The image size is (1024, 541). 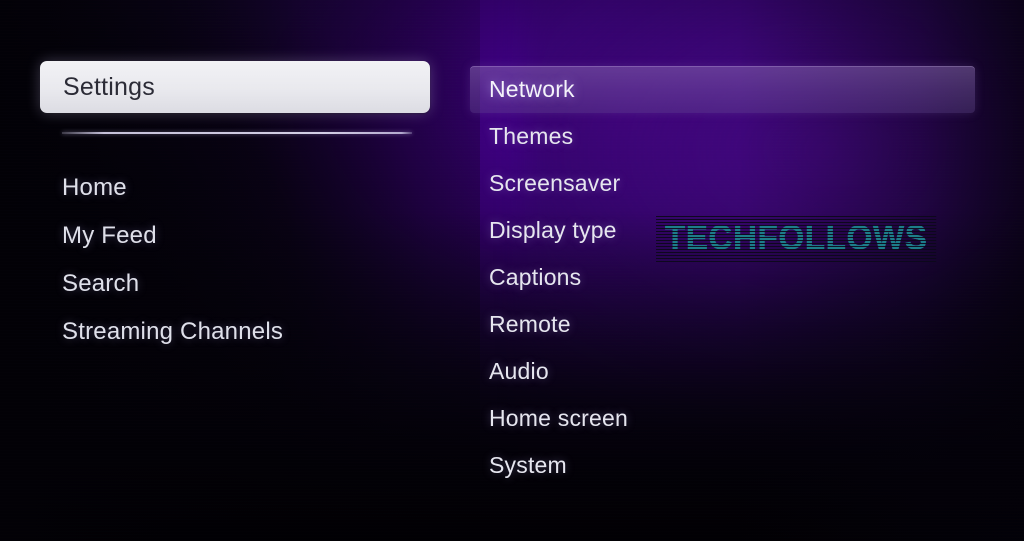 I want to click on settings-option-label: System, so click(x=528, y=465).